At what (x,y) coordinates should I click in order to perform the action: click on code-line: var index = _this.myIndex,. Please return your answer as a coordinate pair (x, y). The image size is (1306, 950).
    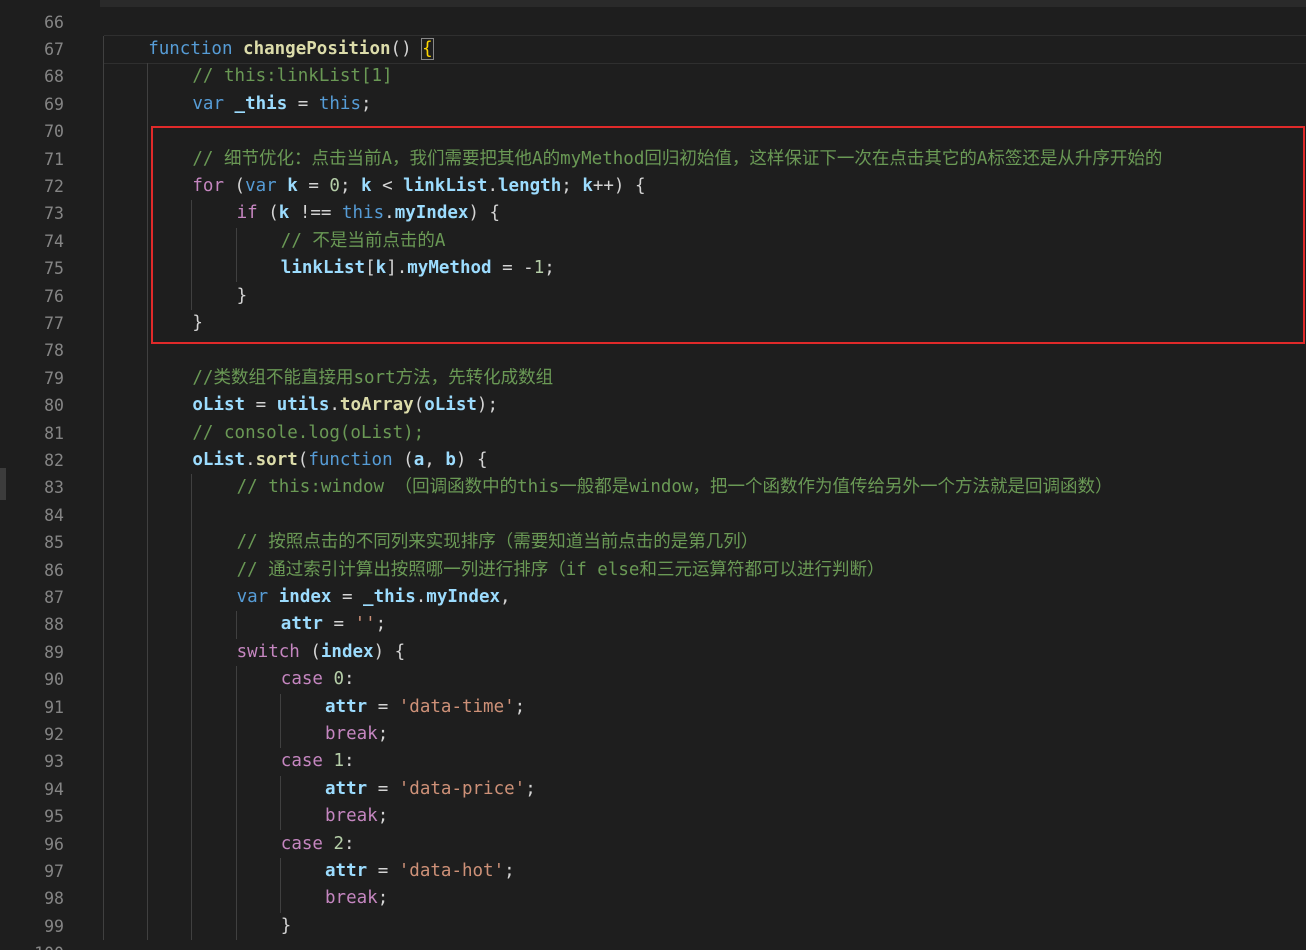
    Looking at the image, I should click on (374, 597).